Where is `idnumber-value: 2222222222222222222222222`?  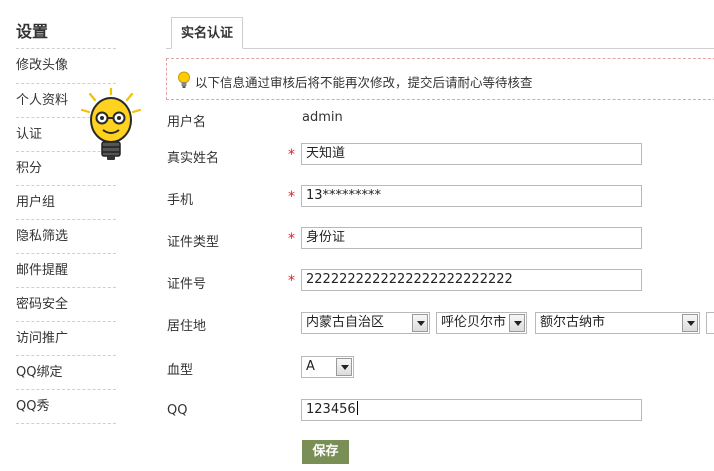
idnumber-value: 2222222222222222222222222 is located at coordinates (409, 279).